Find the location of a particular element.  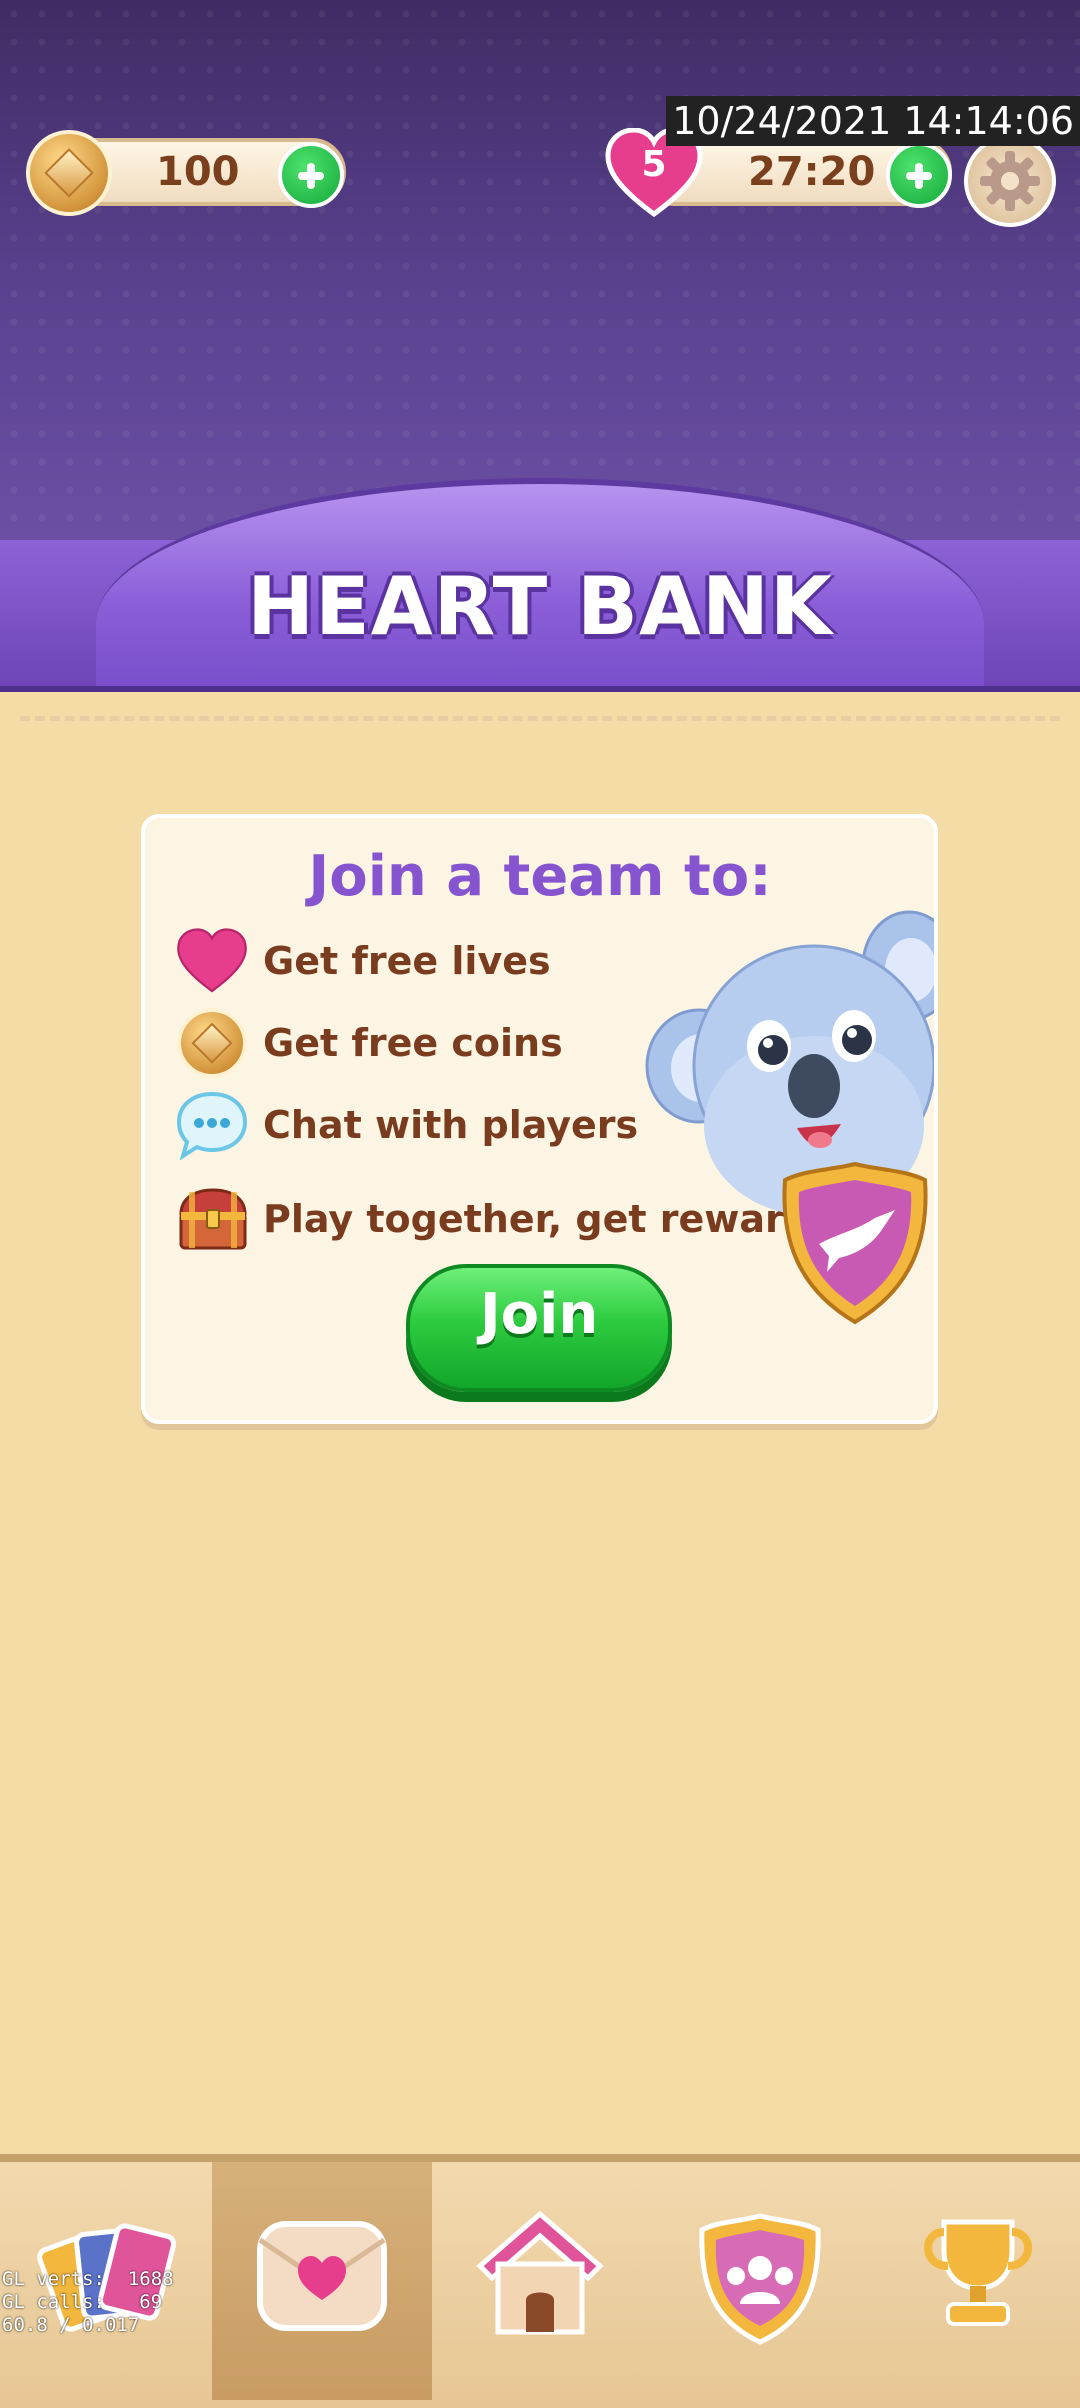

team-badge-icon is located at coordinates (855, 1243).